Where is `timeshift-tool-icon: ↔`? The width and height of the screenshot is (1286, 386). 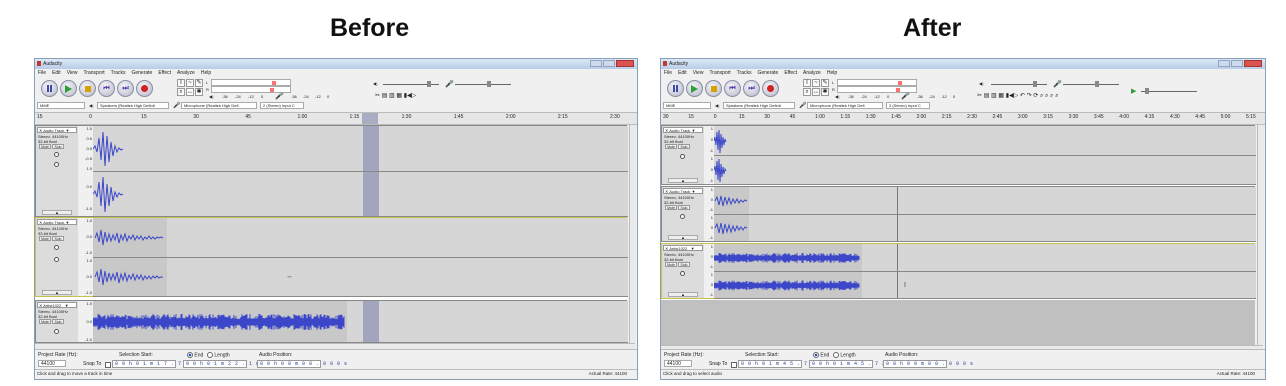 timeshift-tool-icon: ↔ is located at coordinates (190, 92).